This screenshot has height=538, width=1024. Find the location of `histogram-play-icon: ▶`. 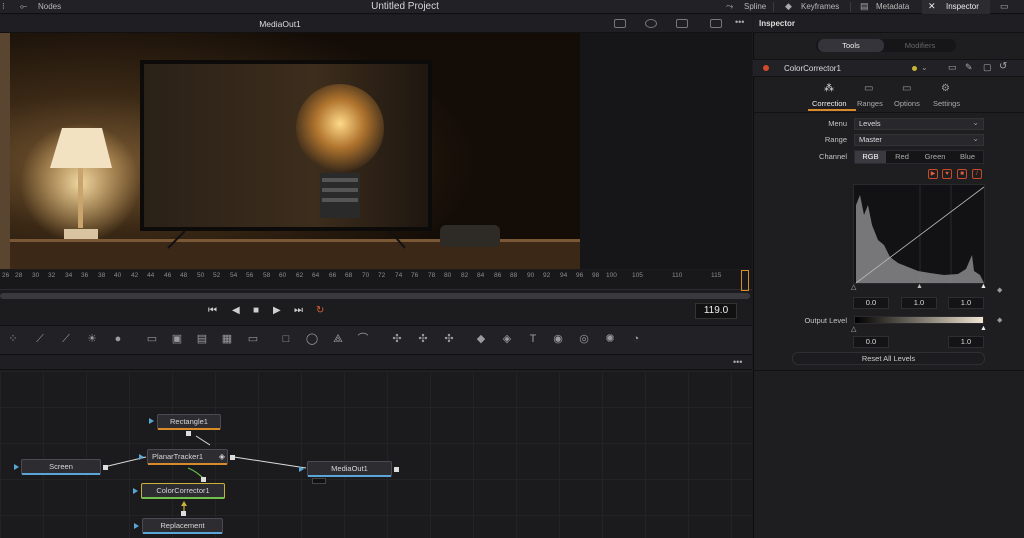

histogram-play-icon: ▶ is located at coordinates (933, 174).